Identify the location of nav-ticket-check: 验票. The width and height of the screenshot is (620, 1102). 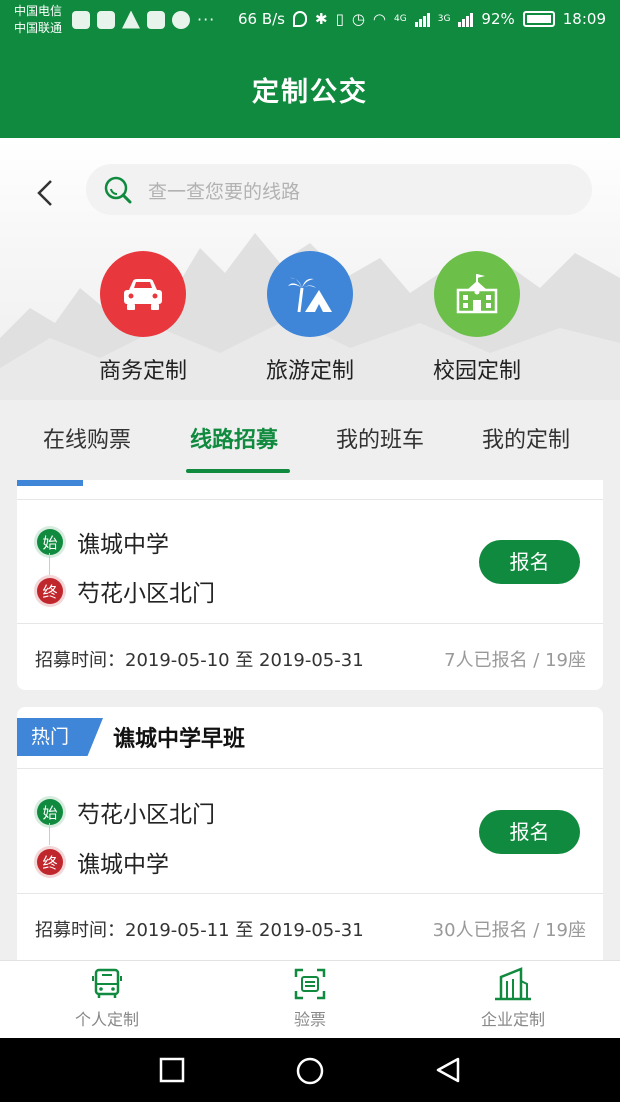
(310, 998).